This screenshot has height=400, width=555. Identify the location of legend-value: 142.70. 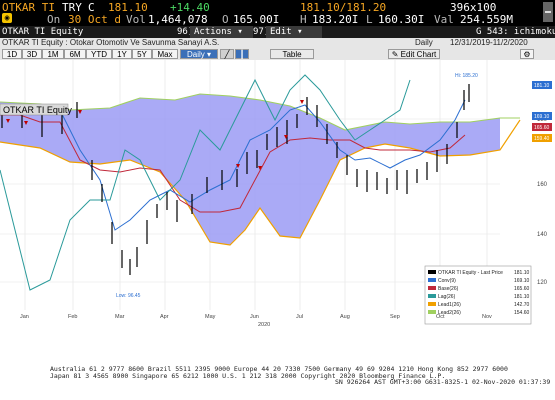
(522, 305).